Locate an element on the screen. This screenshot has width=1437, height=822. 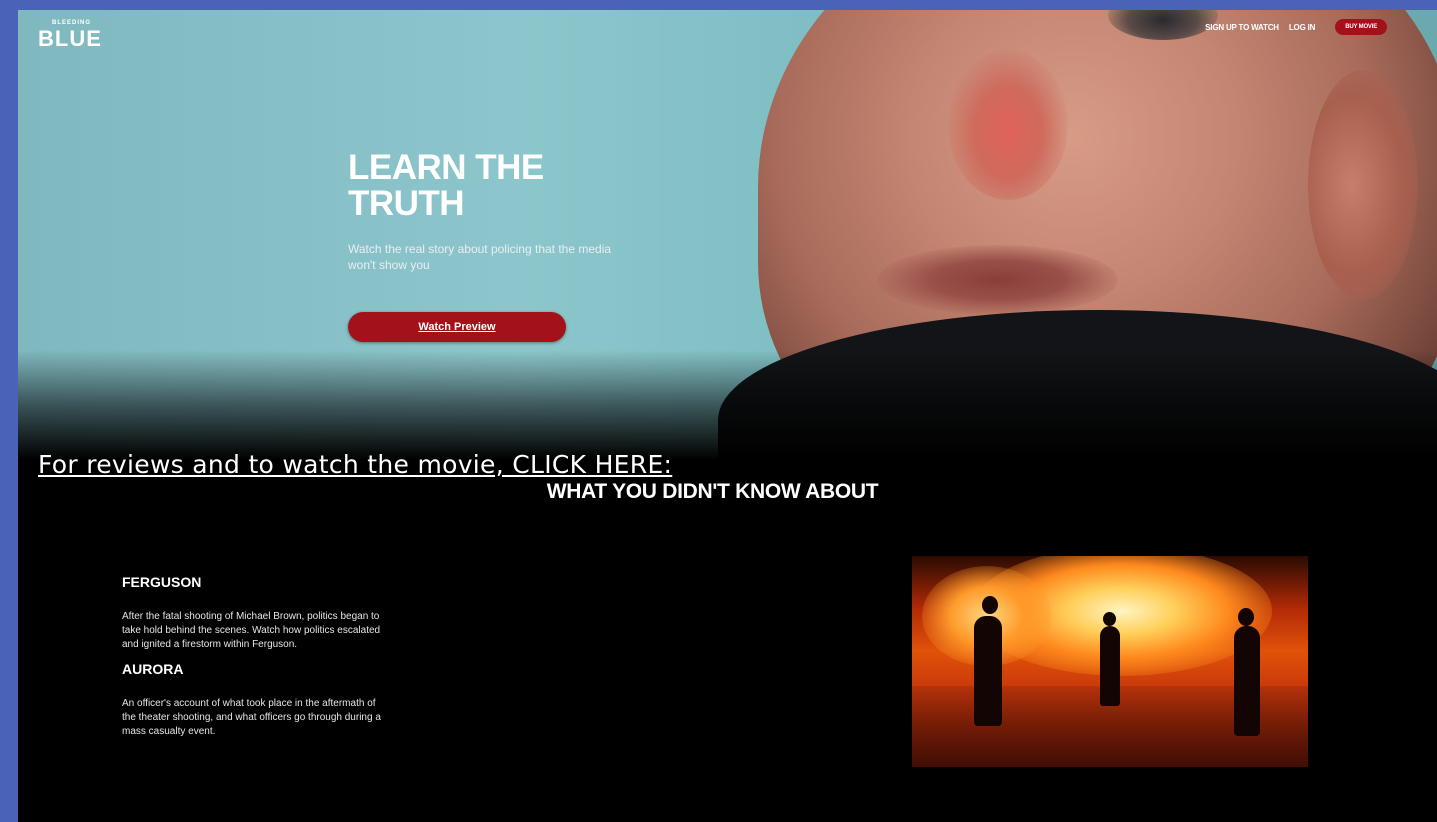
topic-title-ferguson: FERGUSON is located at coordinates (162, 582).